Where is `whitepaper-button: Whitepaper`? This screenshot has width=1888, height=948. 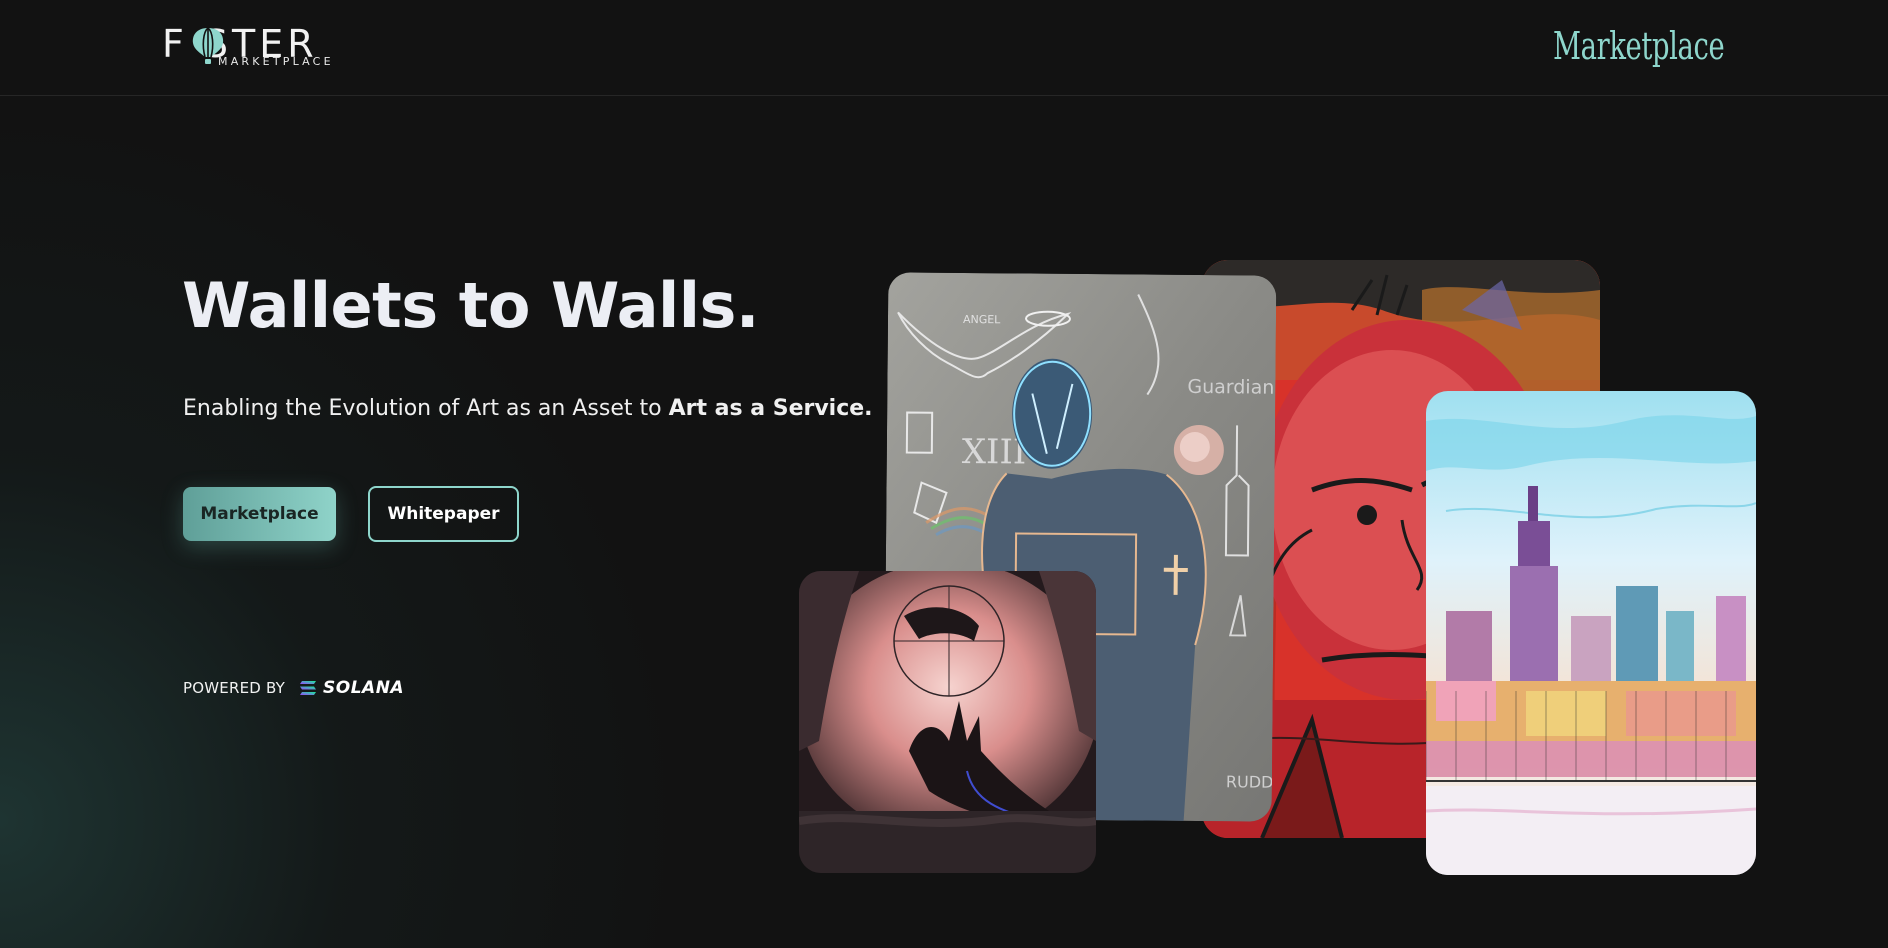 whitepaper-button: Whitepaper is located at coordinates (443, 514).